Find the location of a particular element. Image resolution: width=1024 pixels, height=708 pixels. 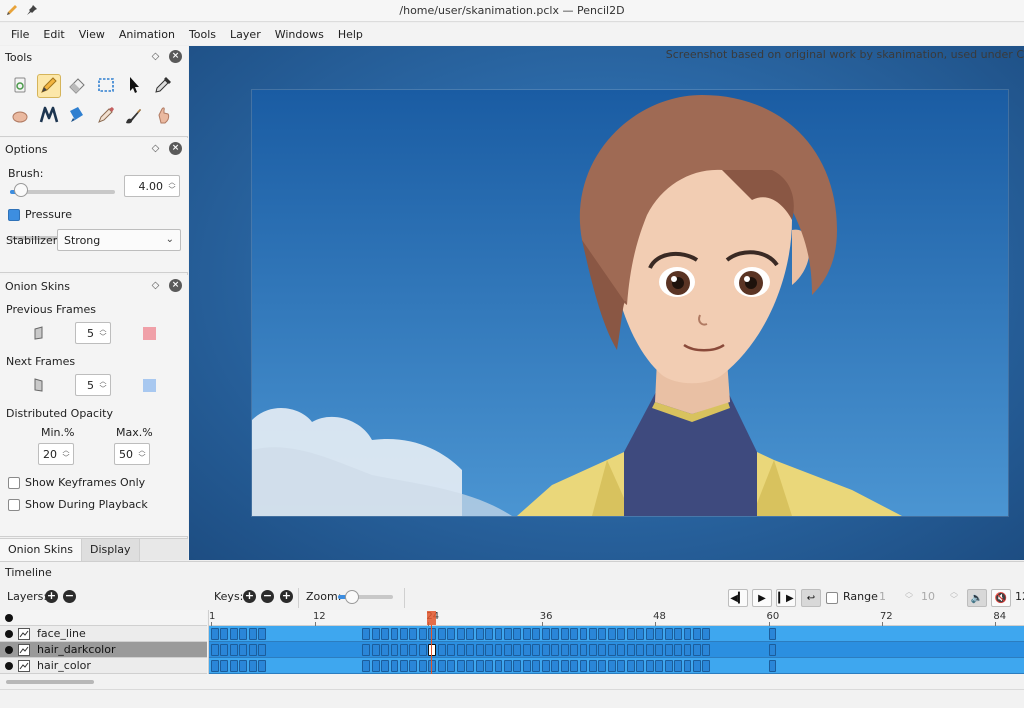

play-button: ▶ is located at coordinates (762, 598).